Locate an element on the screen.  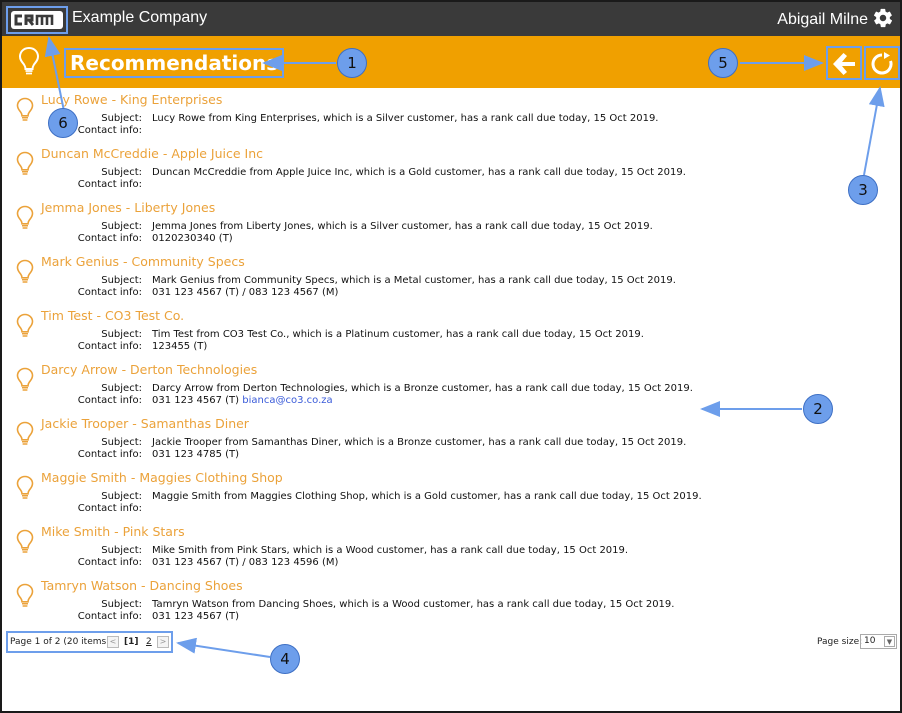
contact-value: 031 123 4567 (T) / 083 123 4567 (M) is located at coordinates (245, 292).